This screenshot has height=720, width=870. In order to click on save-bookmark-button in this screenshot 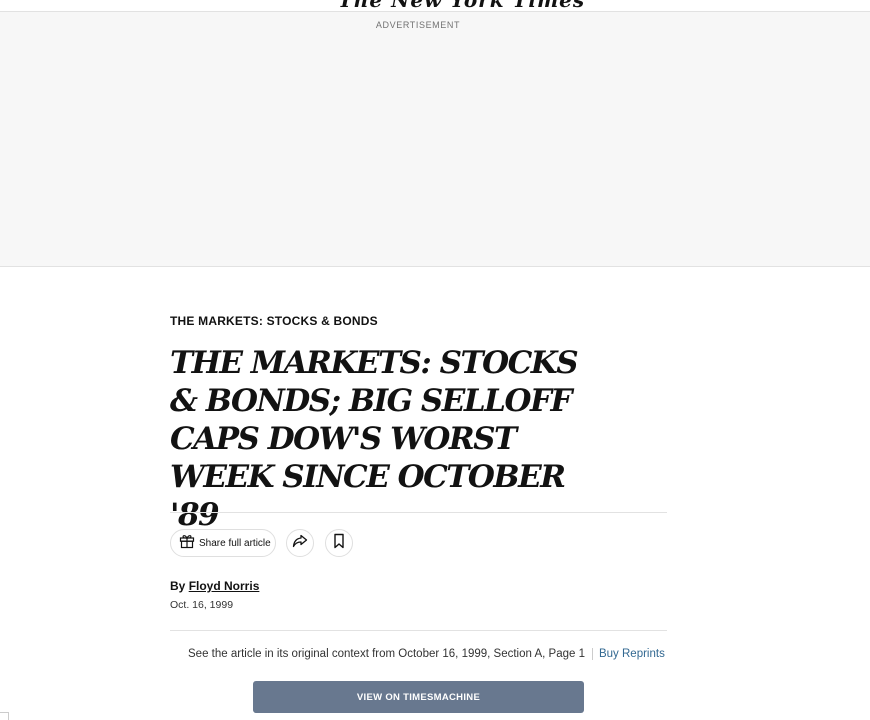, I will do `click(339, 543)`.